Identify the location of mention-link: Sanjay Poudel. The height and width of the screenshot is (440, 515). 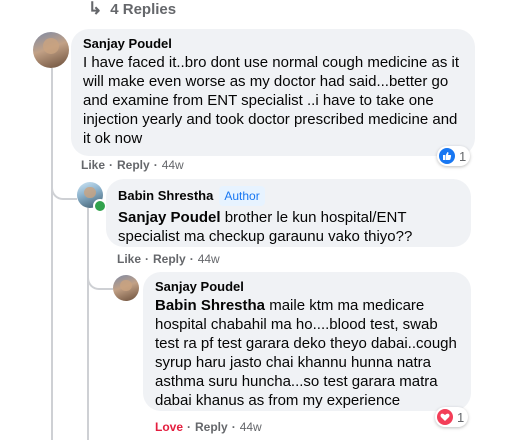
(169, 217).